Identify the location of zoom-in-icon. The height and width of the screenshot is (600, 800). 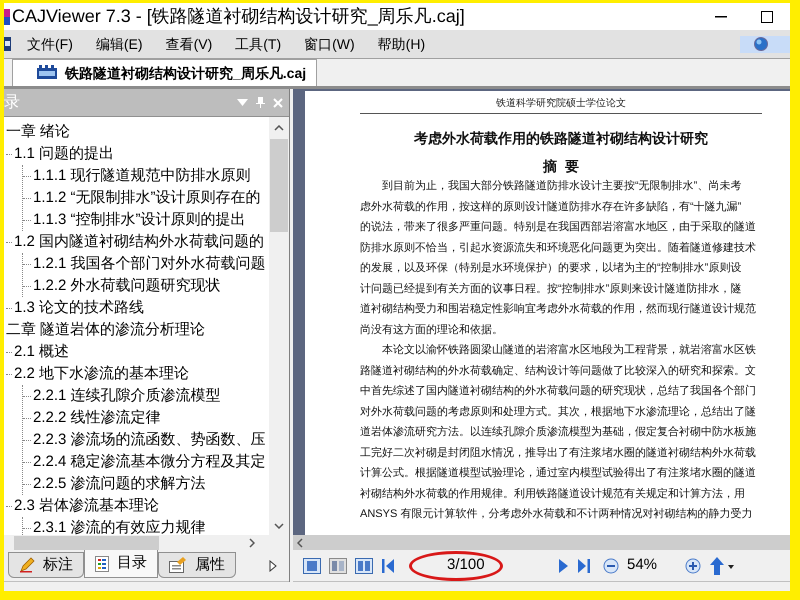
(693, 566).